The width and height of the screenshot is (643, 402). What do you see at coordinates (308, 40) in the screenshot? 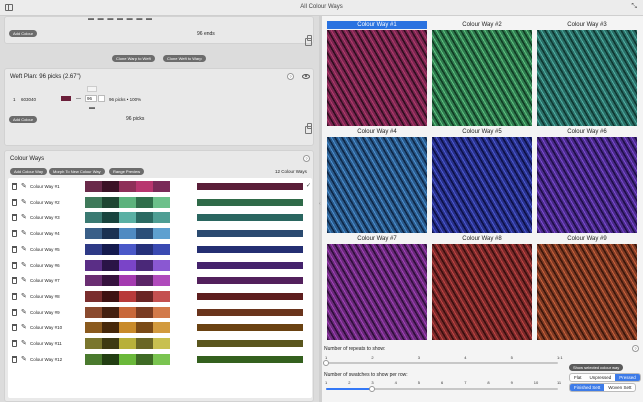
I see `copy-icon` at bounding box center [308, 40].